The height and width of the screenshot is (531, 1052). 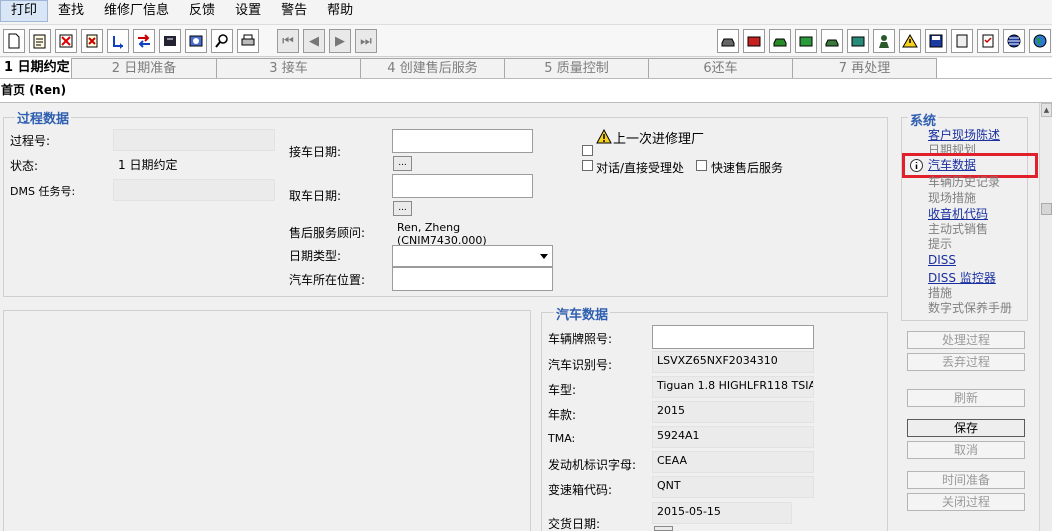 I want to click on field-measures-link: 现场措施, so click(x=952, y=198).